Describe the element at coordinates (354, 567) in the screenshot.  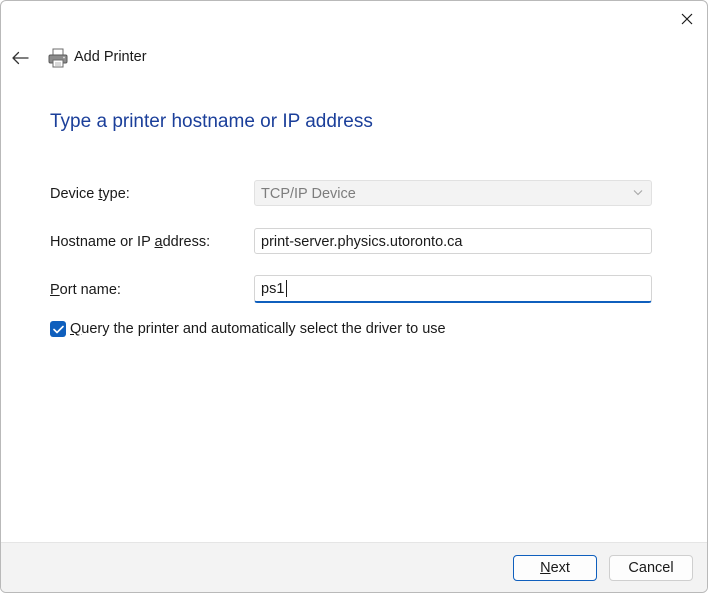
I see `dialog-footer: Next Cancel` at that location.